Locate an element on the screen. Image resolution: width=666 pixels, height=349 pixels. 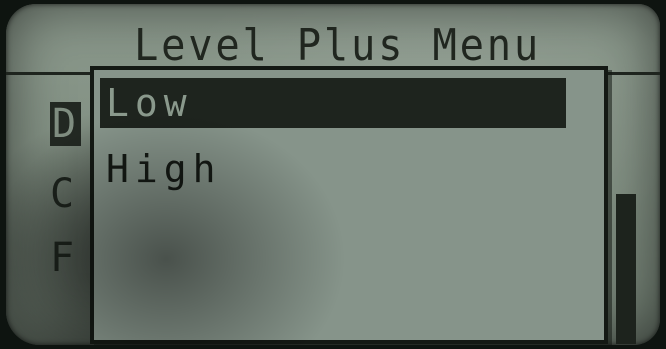
scrollbar is located at coordinates (626, 269).